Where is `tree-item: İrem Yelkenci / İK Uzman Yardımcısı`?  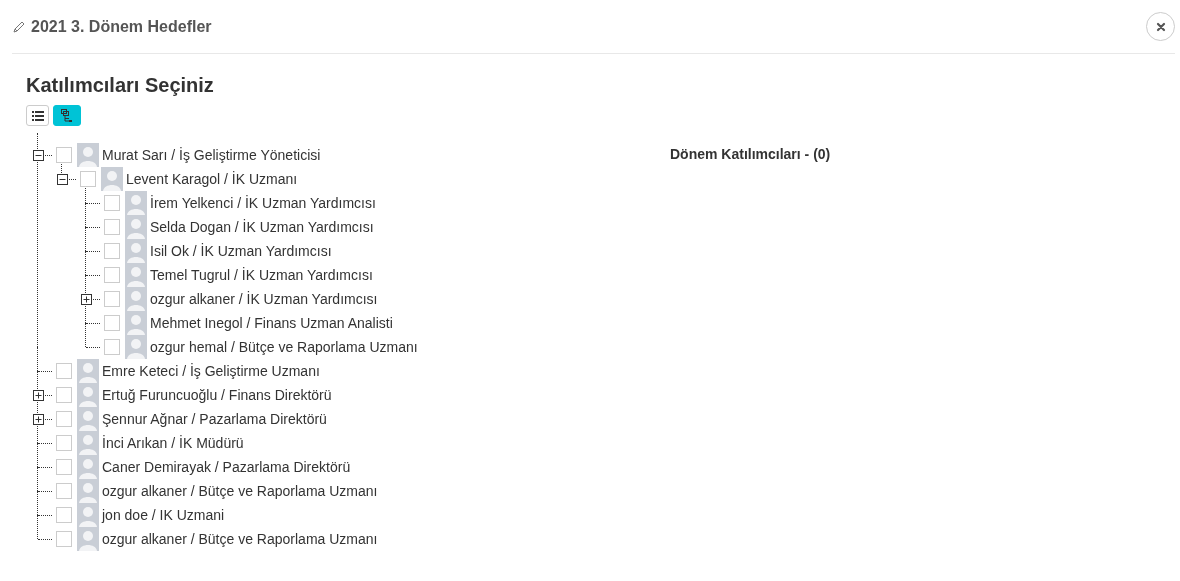
tree-item: İrem Yelkenci / İK Uzman Yardımcısı is located at coordinates (263, 203).